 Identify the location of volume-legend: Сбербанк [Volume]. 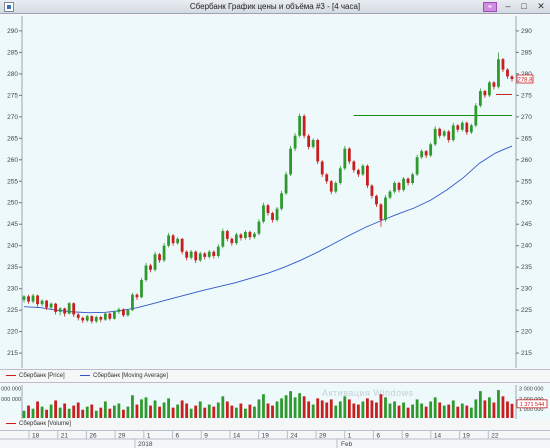
(275, 424).